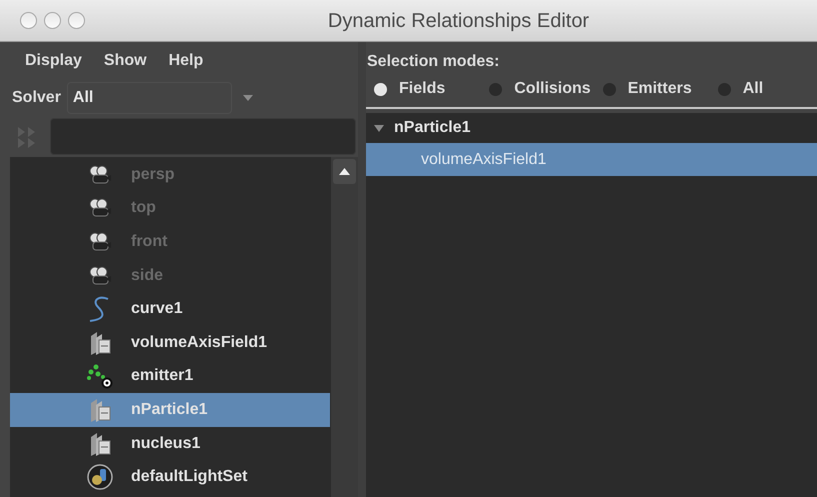 This screenshot has height=497, width=817. What do you see at coordinates (433, 62) in the screenshot?
I see `selection-modes-label: Selection modes:` at bounding box center [433, 62].